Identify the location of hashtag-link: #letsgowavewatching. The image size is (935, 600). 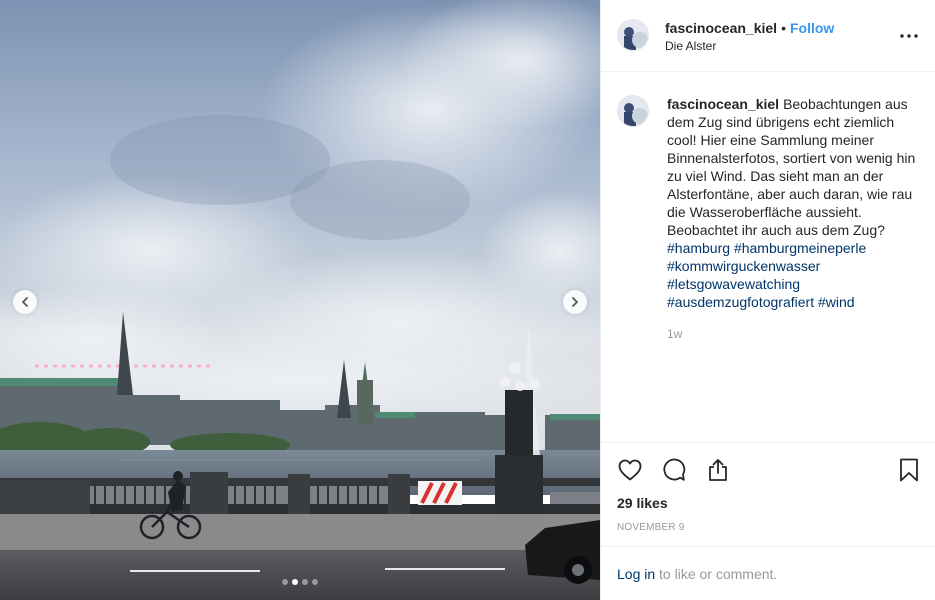
(733, 284).